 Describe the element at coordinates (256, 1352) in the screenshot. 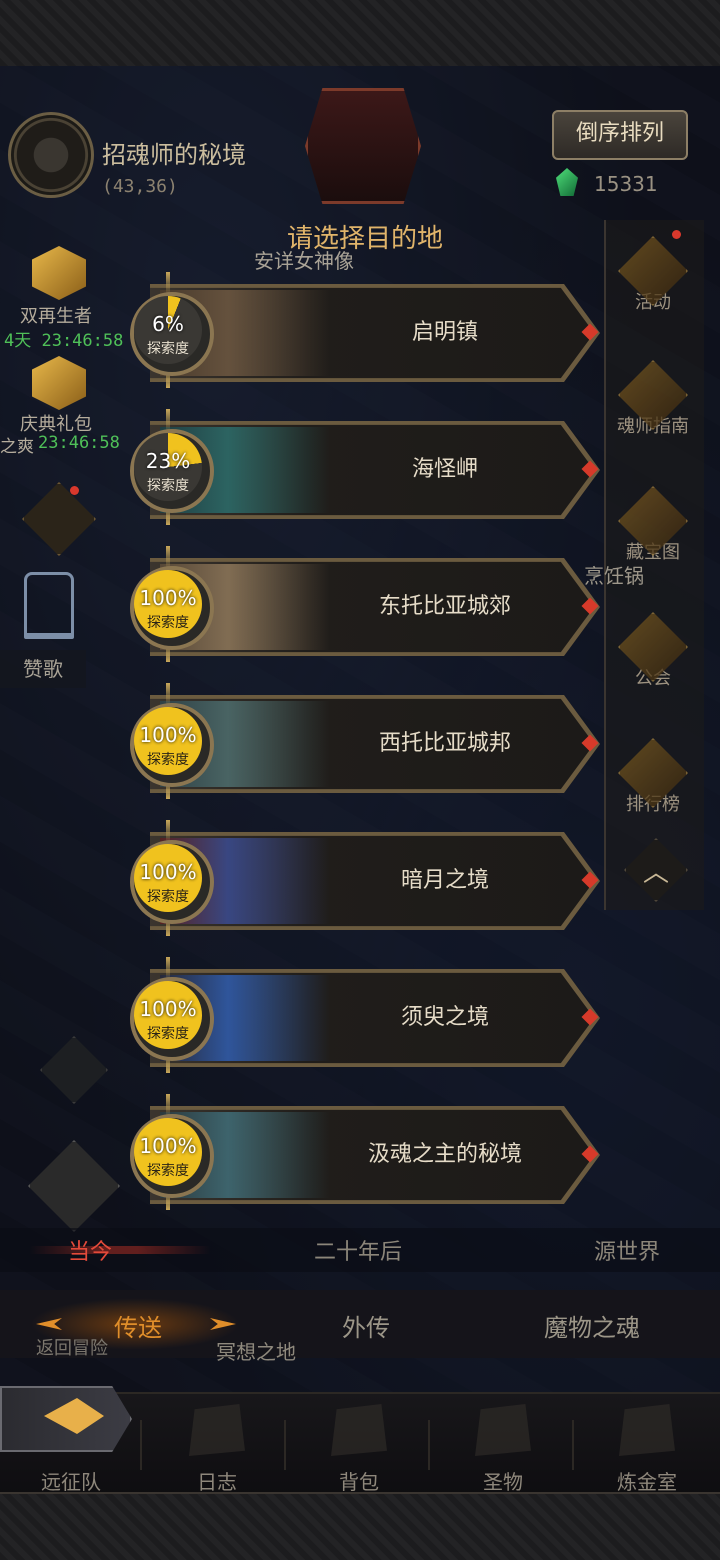

I see `map-label-meditate: 冥想之地` at that location.